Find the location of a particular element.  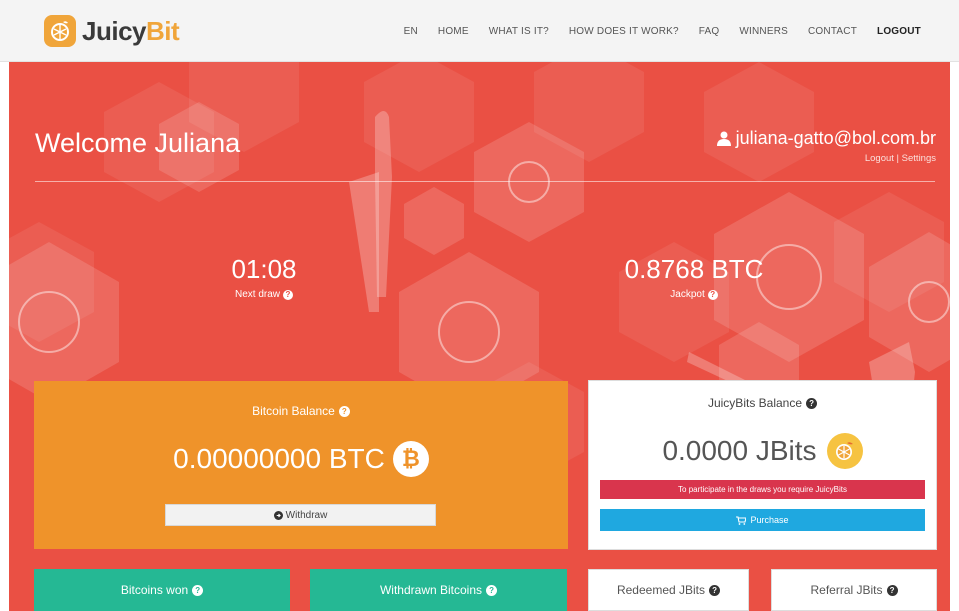

referral-jbits-label: Referral JBits is located at coordinates (846, 590).